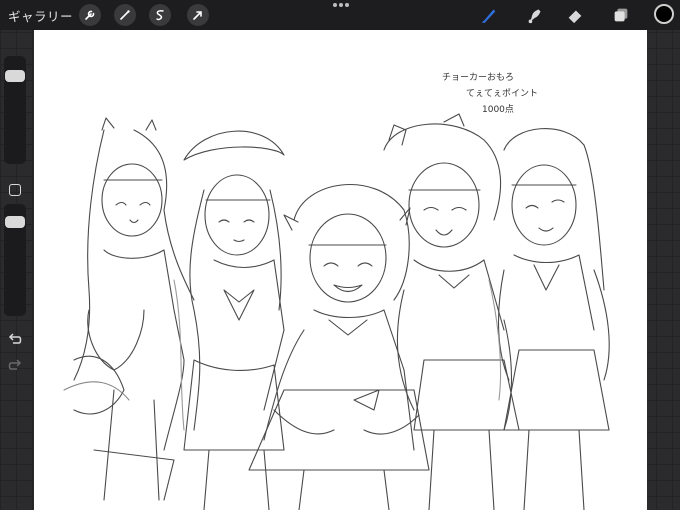 The width and height of the screenshot is (680, 510). I want to click on more-menu-icon, so click(341, 6).